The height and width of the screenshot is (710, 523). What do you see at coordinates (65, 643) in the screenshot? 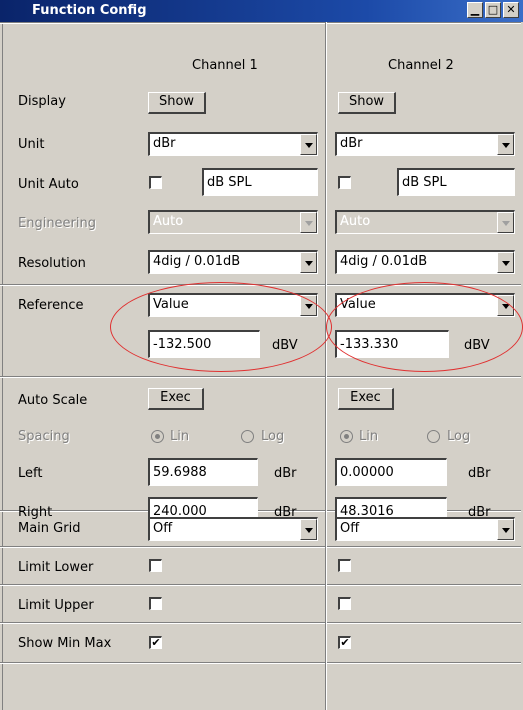
I see `label-show-min-max: Show Min Max` at bounding box center [65, 643].